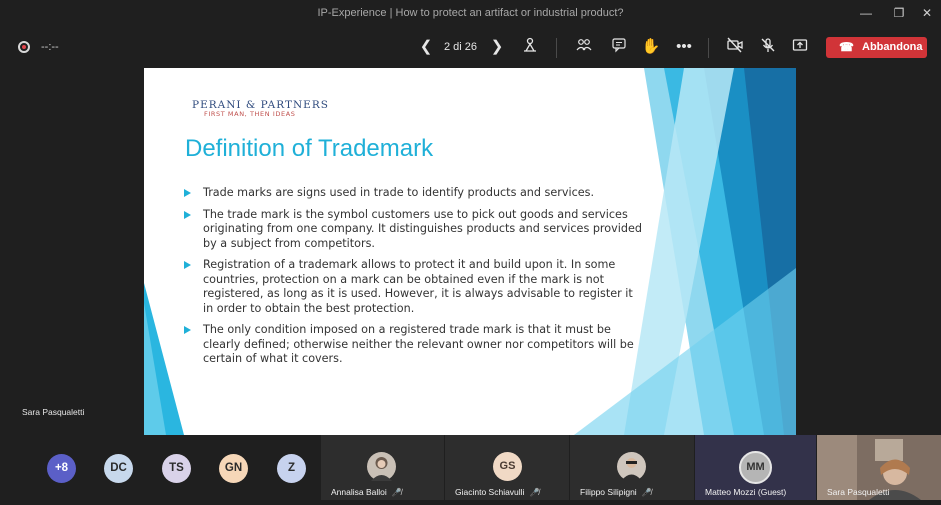  I want to click on leave-button: ☎ Abbandona, so click(876, 47).